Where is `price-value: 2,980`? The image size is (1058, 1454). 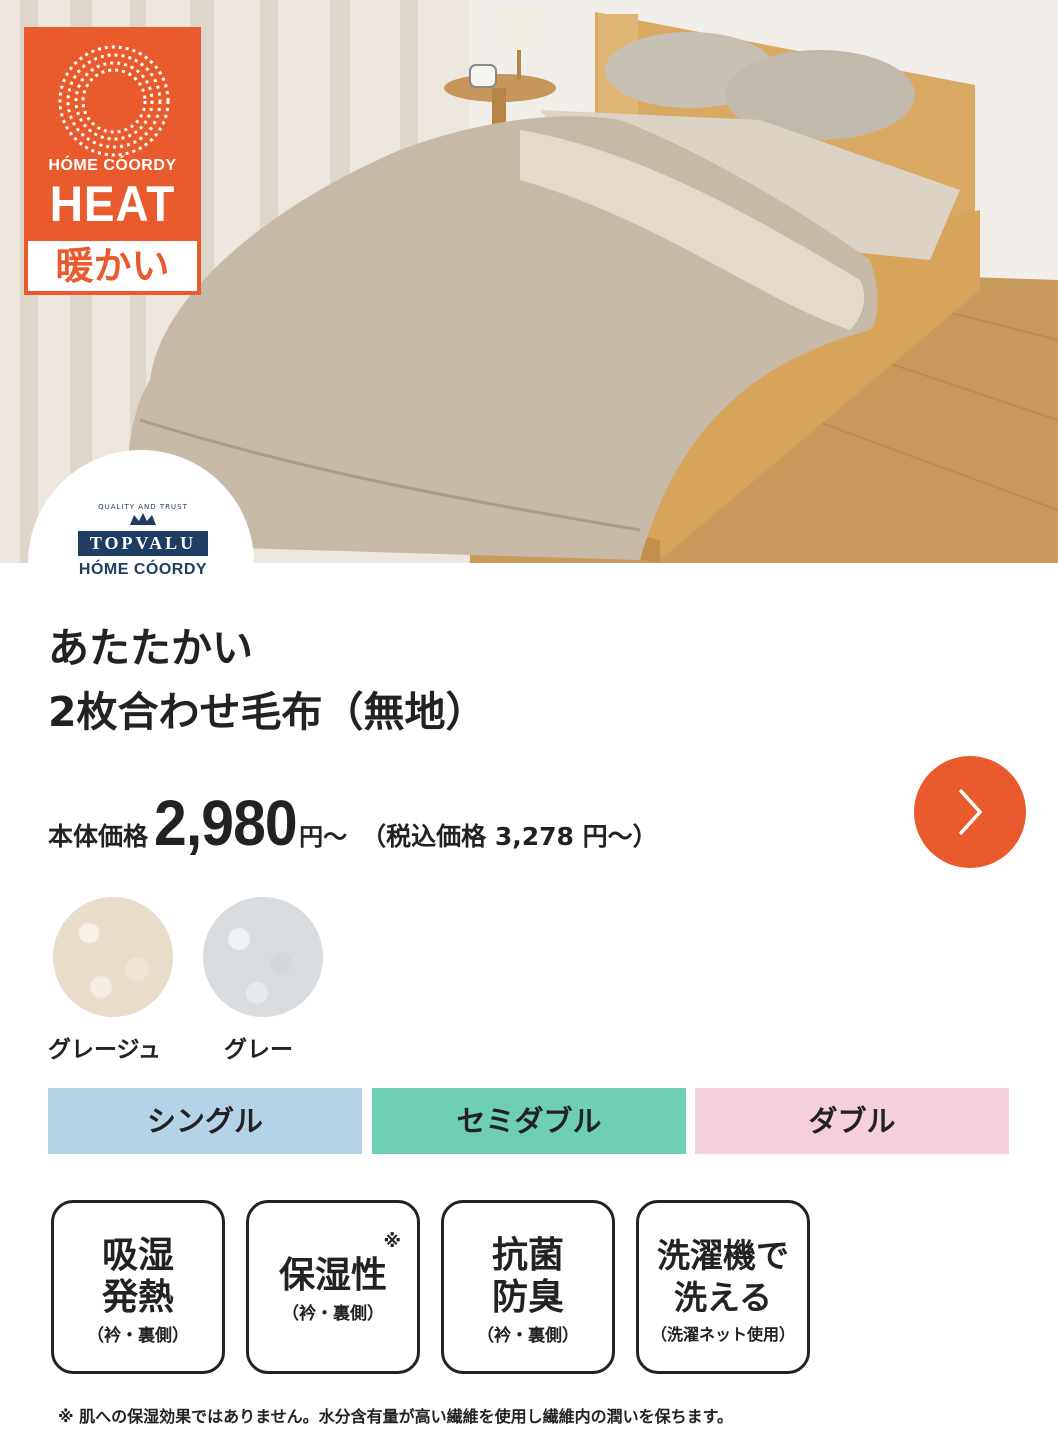
price-value: 2,980 is located at coordinates (226, 823).